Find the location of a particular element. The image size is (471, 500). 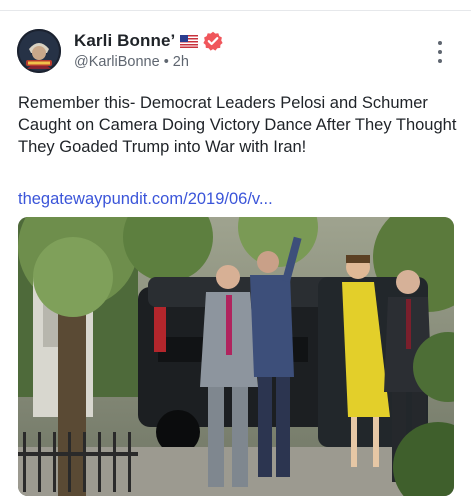

author-name: Karli Bonne’ is located at coordinates (124, 41).